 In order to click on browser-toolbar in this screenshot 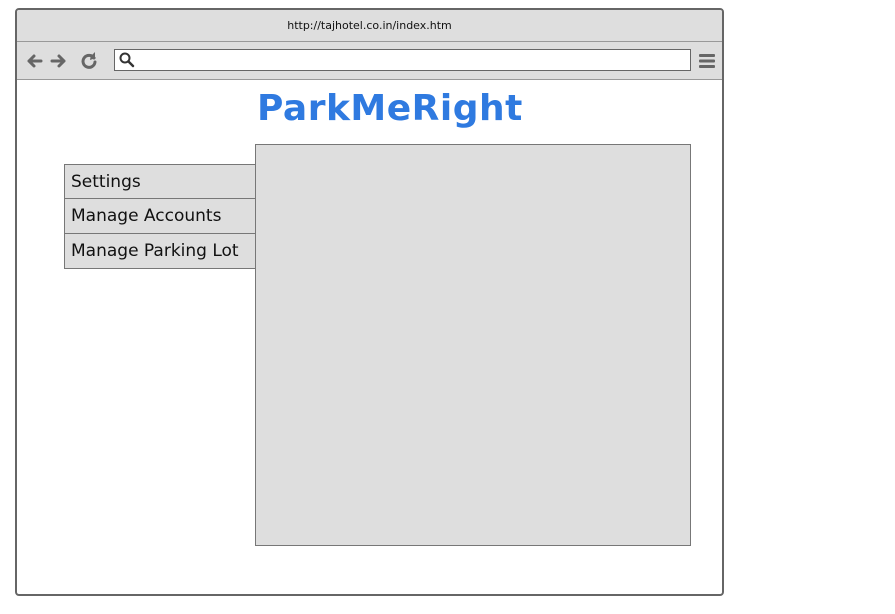, I will do `click(369, 61)`.